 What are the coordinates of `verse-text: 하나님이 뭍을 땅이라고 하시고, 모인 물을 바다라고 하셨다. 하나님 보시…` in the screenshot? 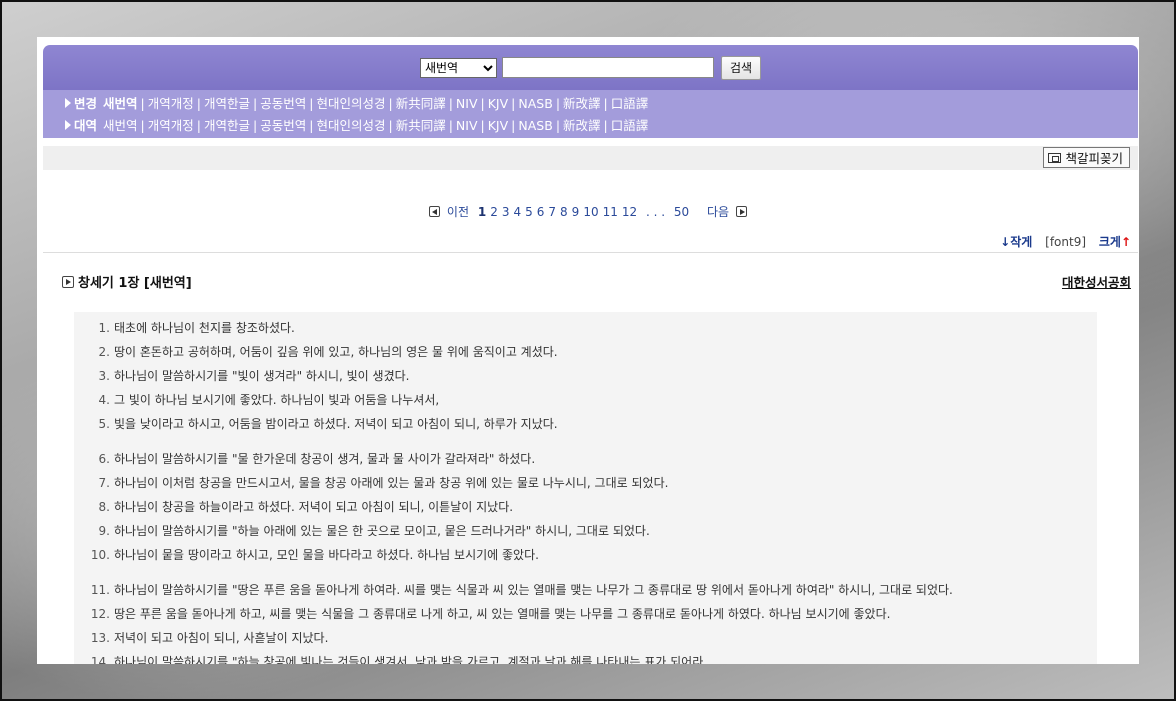 It's located at (326, 555).